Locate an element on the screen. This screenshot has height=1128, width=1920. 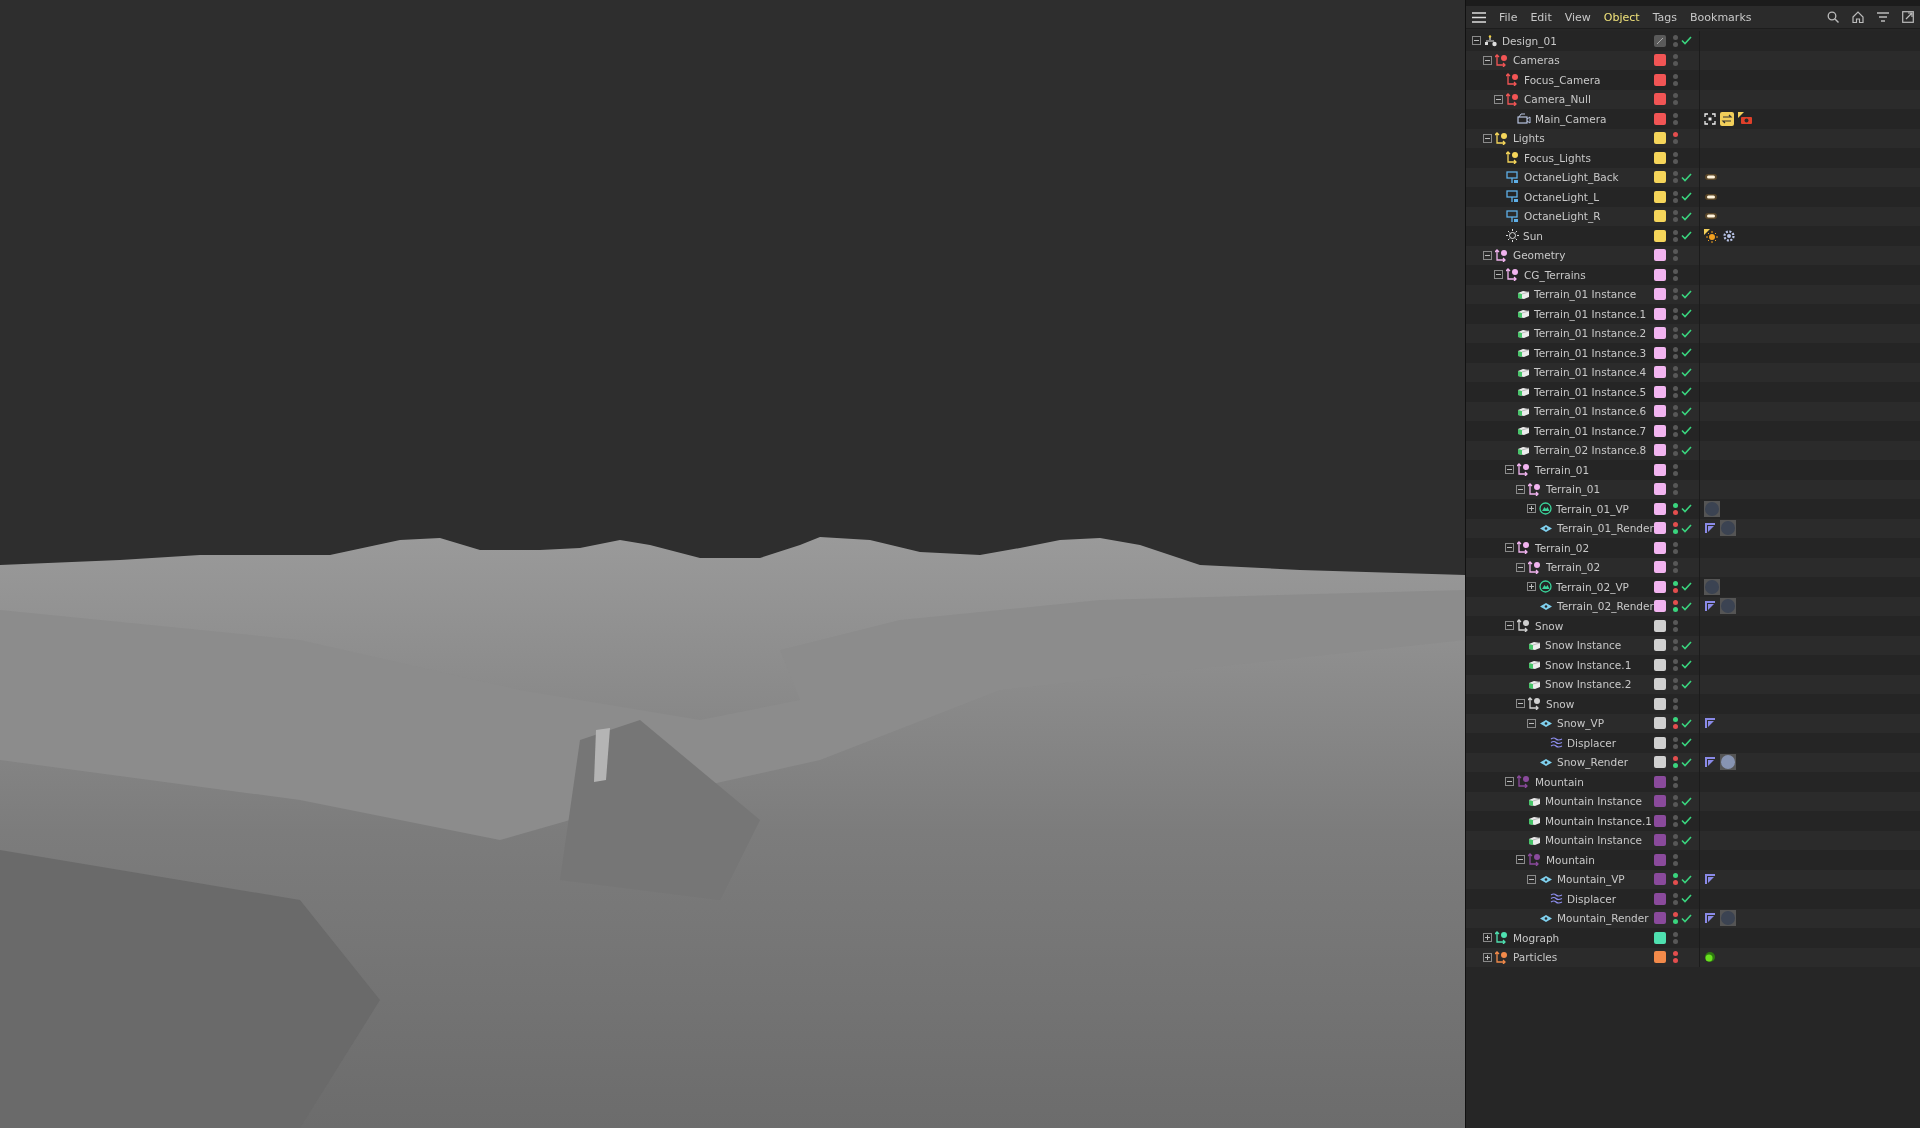
object-row: Snow Instance.2 is located at coordinates (1693, 684).